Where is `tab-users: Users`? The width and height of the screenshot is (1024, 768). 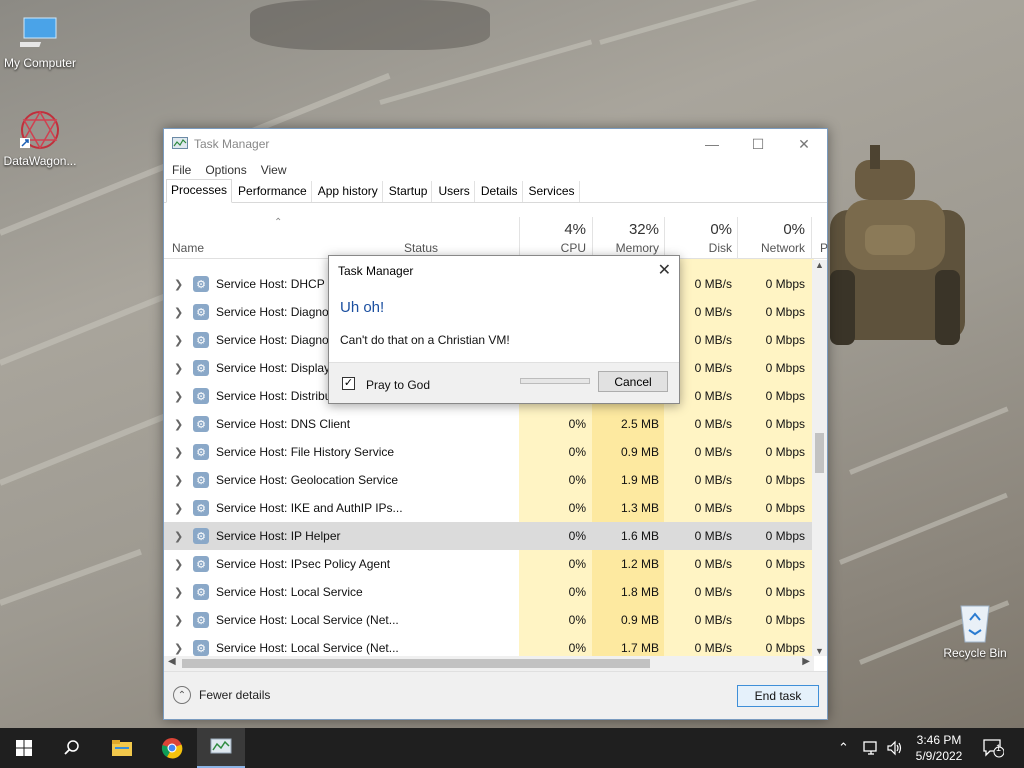
tab-users: Users is located at coordinates (454, 191).